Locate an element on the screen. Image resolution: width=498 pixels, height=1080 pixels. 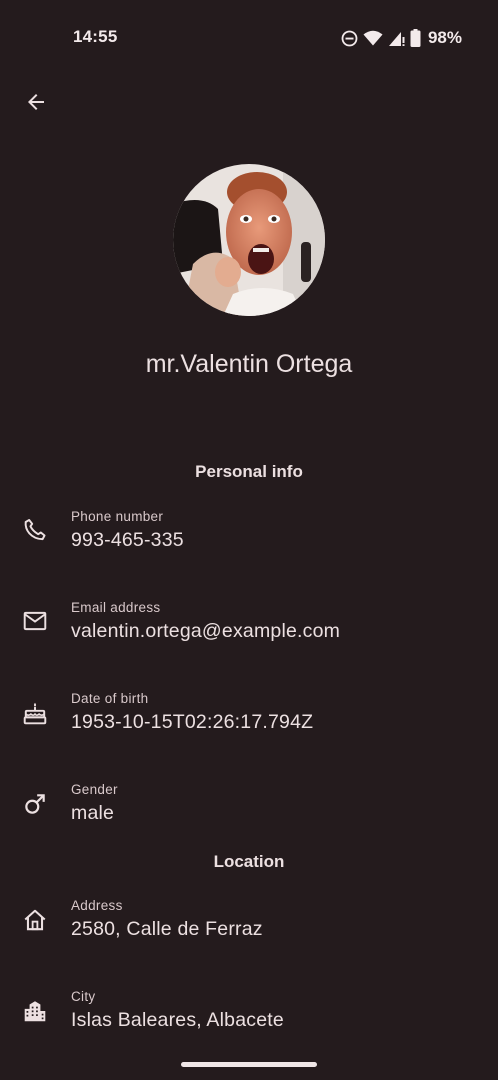
back-button is located at coordinates (36, 104).